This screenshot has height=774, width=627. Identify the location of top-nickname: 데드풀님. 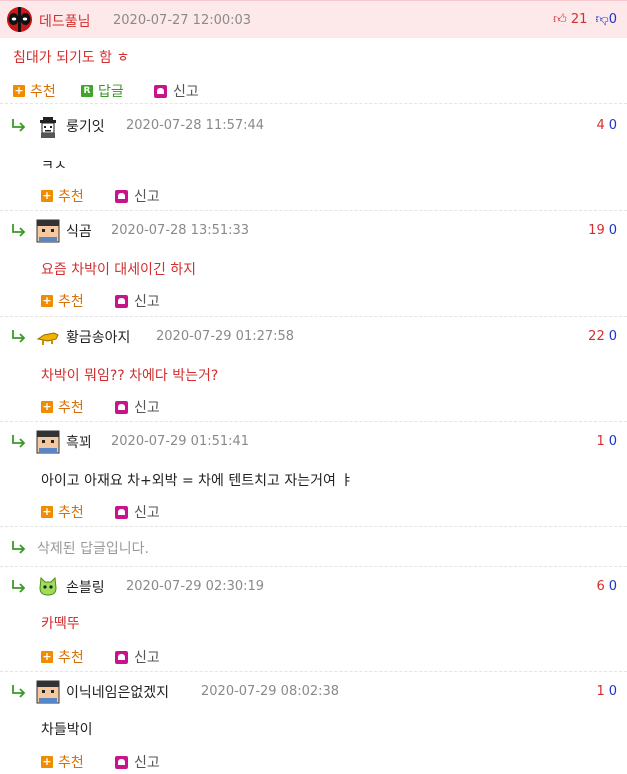
(65, 21).